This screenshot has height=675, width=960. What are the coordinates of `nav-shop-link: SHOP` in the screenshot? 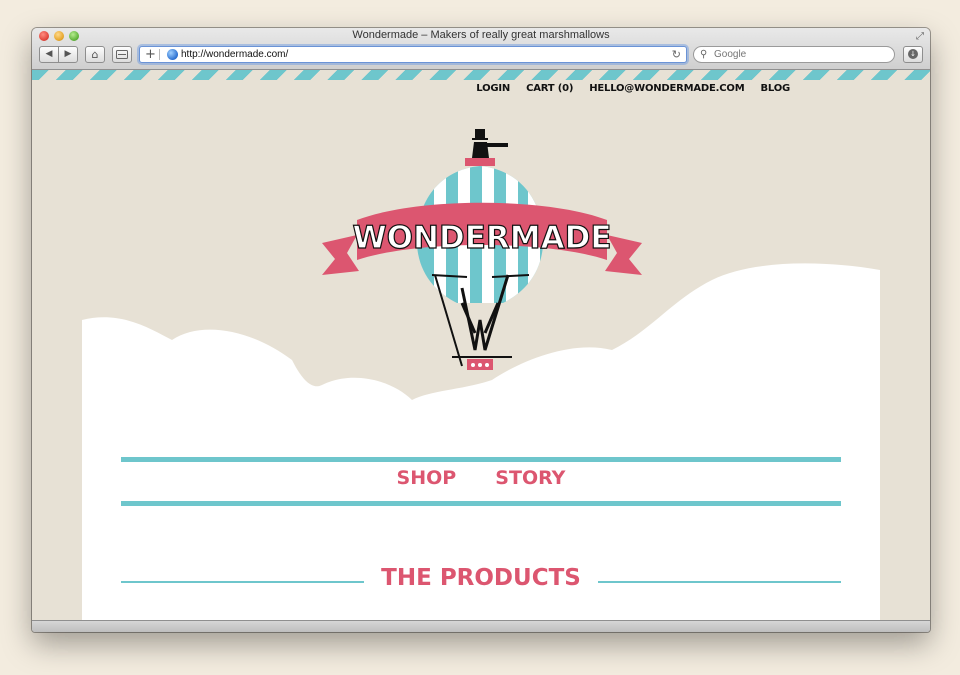 It's located at (427, 478).